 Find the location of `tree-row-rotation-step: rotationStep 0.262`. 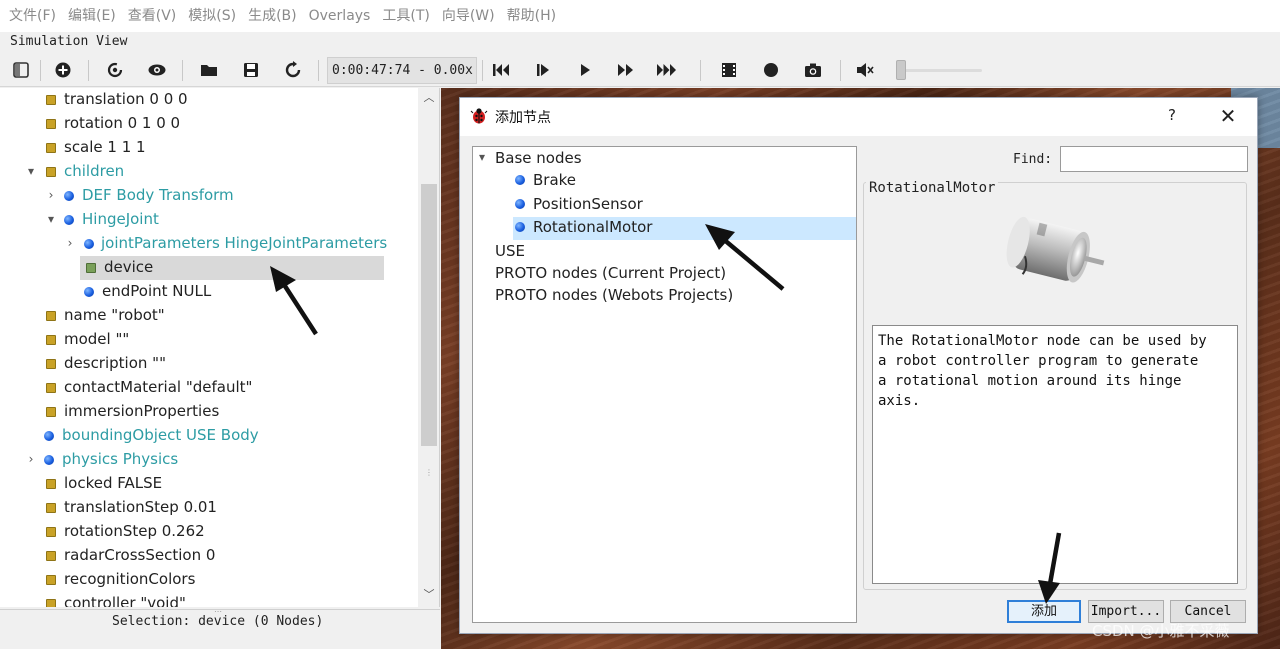

tree-row-rotation-step: rotationStep 0.262 is located at coordinates (209, 532).